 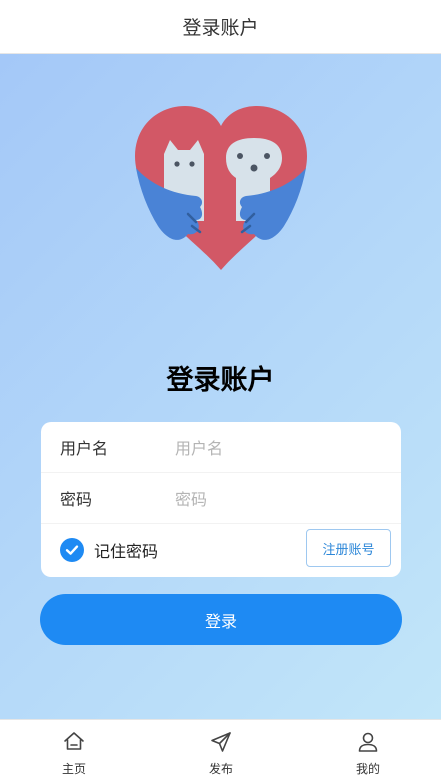 What do you see at coordinates (368, 742) in the screenshot?
I see `user-icon` at bounding box center [368, 742].